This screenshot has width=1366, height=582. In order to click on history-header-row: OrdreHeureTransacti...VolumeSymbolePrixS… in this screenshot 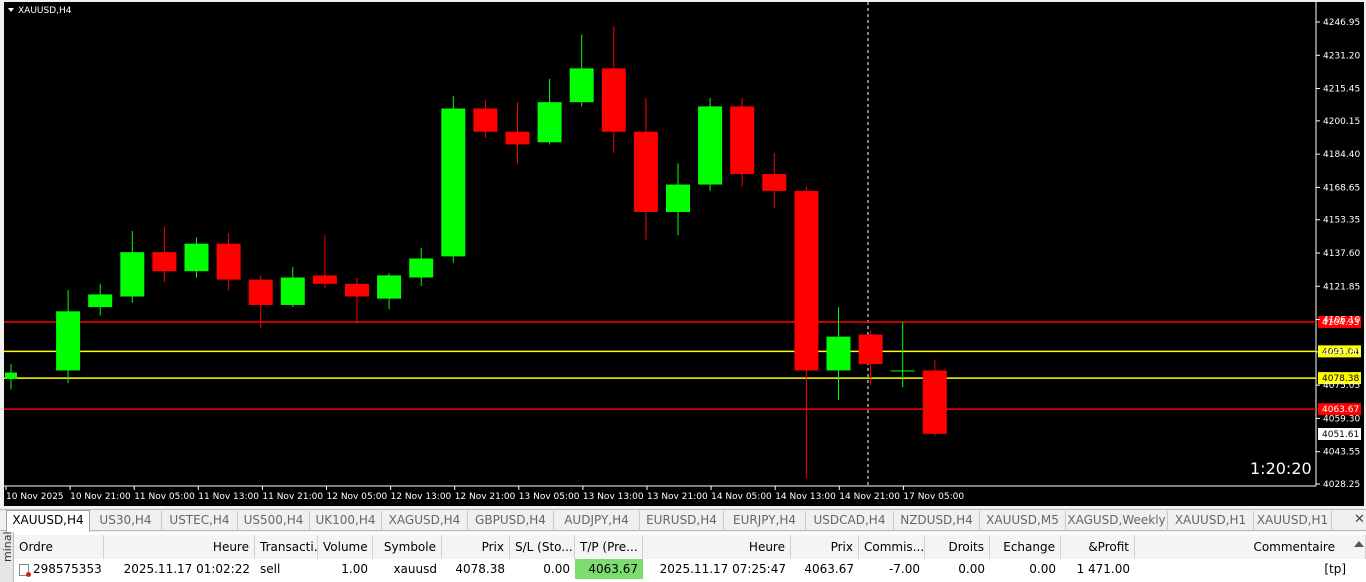, I will do `click(690, 547)`.